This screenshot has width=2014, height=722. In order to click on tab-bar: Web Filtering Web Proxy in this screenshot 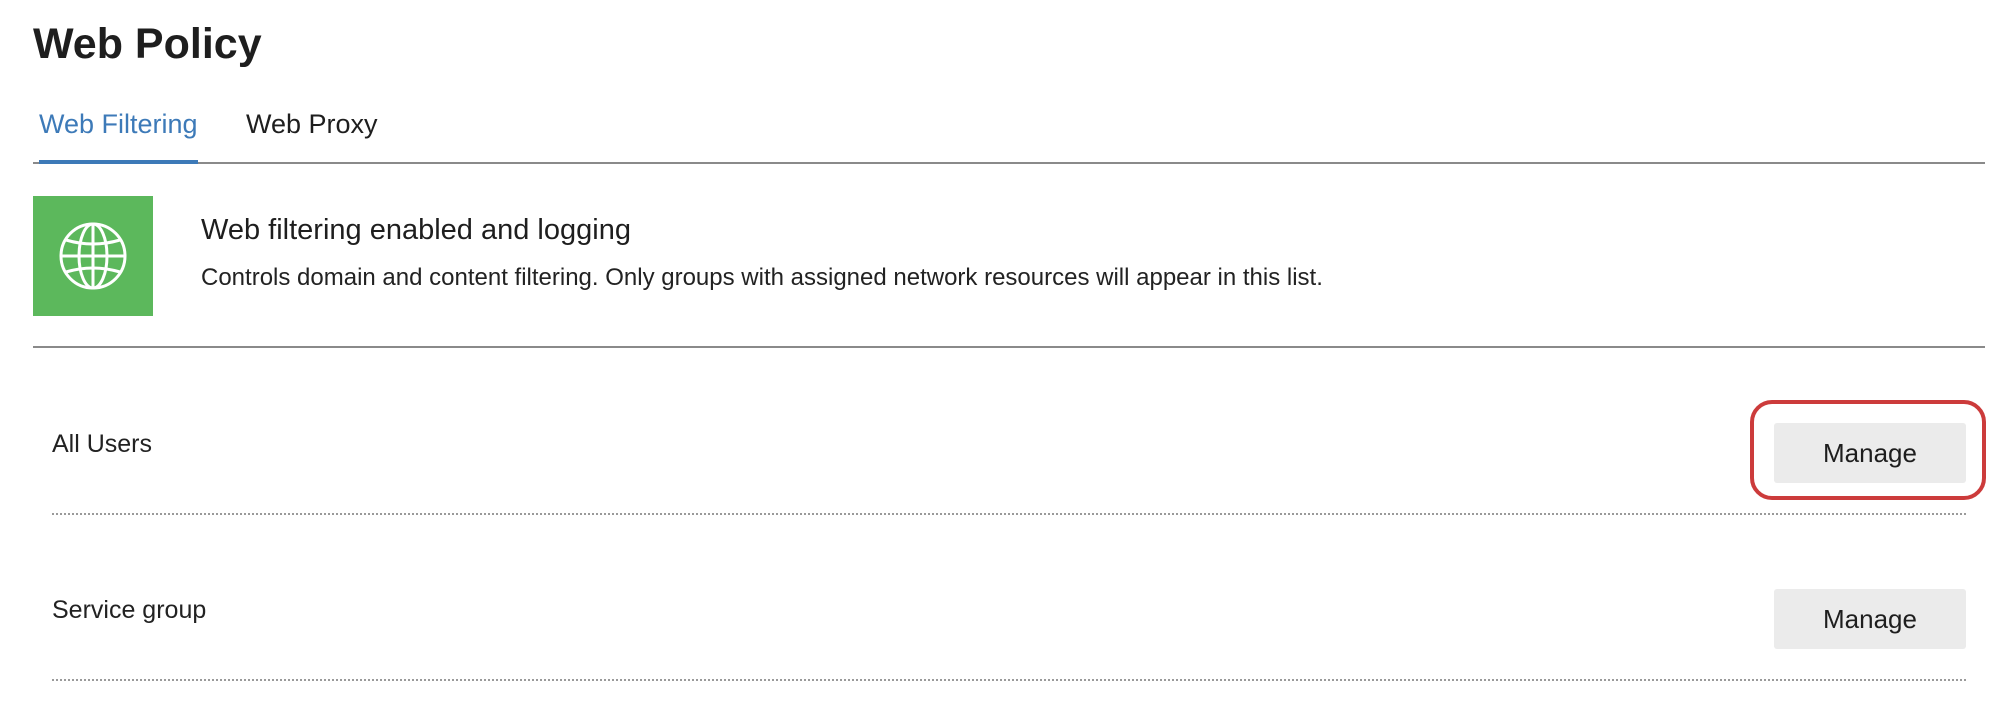, I will do `click(1009, 131)`.